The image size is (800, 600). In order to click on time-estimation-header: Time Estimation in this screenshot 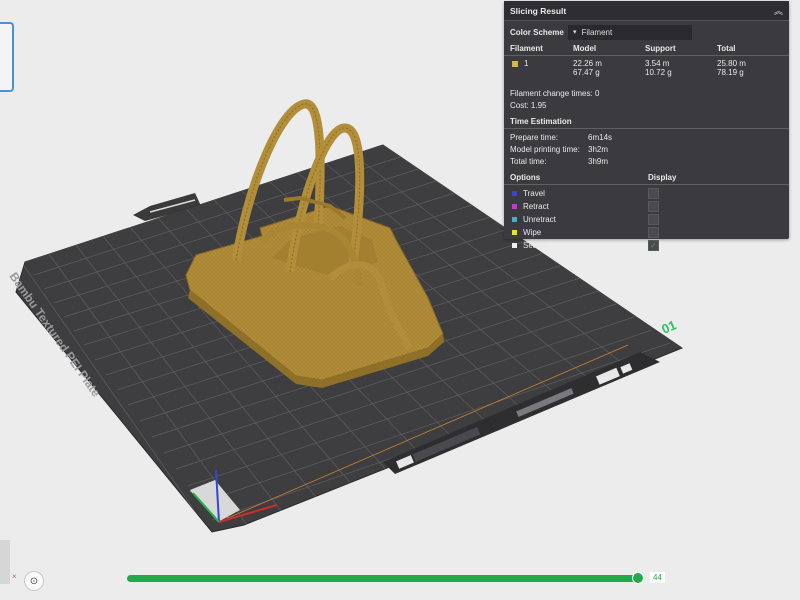, I will do `click(646, 121)`.